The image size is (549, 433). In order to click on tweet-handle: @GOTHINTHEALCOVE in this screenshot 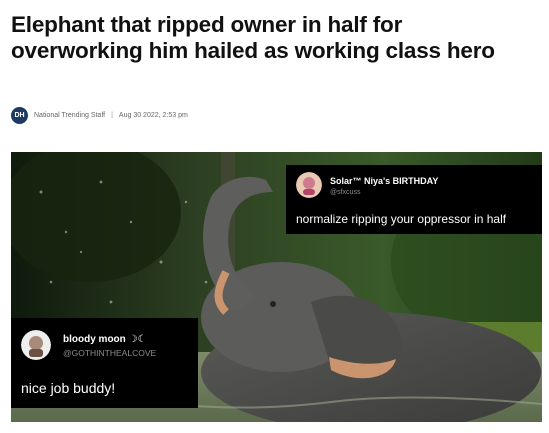, I will do `click(109, 353)`.